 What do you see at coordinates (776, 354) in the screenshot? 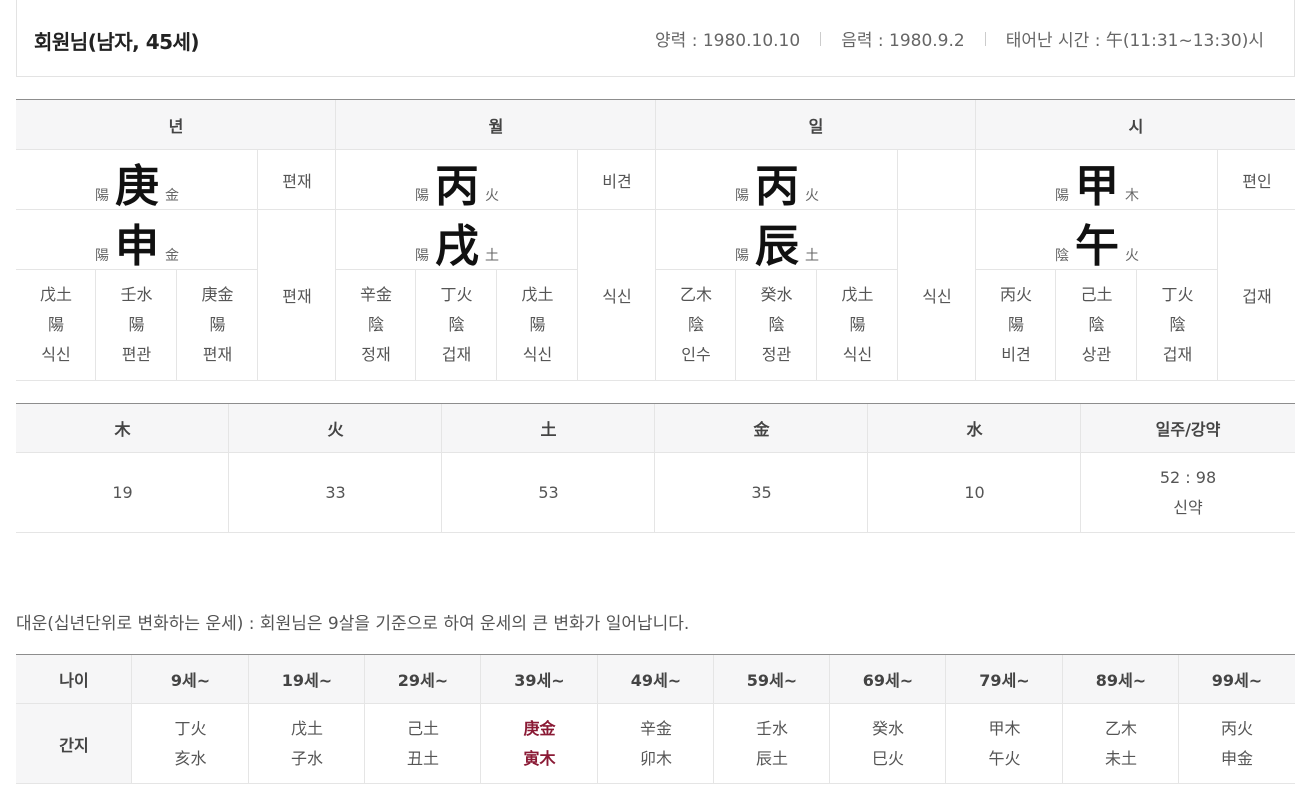
I see `hidden-stem-ten-god: 정관` at bounding box center [776, 354].